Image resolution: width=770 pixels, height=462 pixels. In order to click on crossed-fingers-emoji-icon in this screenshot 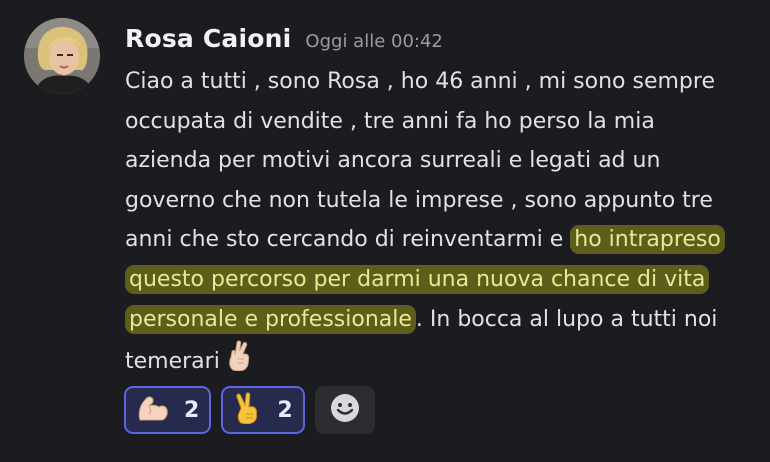, I will do `click(240, 362)`.